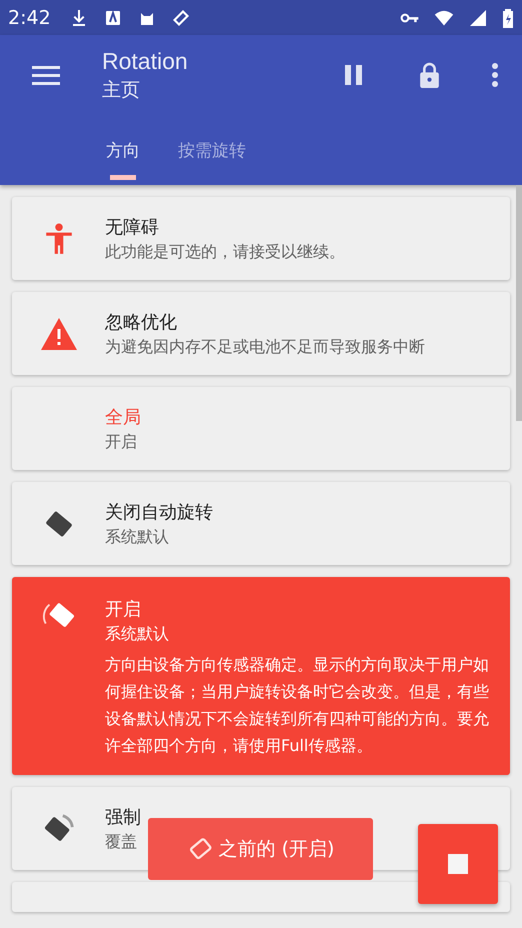 The height and width of the screenshot is (928, 522). What do you see at coordinates (180, 18) in the screenshot?
I see `tag-icon` at bounding box center [180, 18].